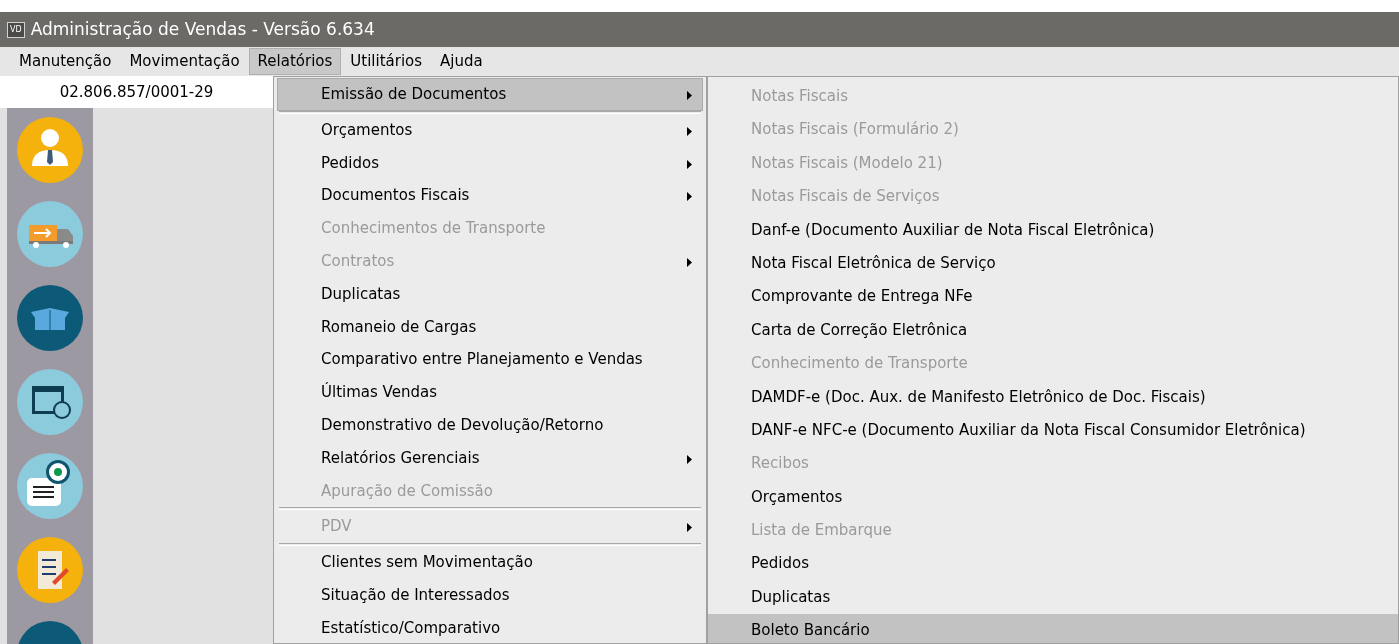  Describe the element at coordinates (1053, 397) in the screenshot. I see `menu-item: DAMDF-e (Doc. Aux. de Manifesto Eletrônico de Doc. Fiscais)` at that location.